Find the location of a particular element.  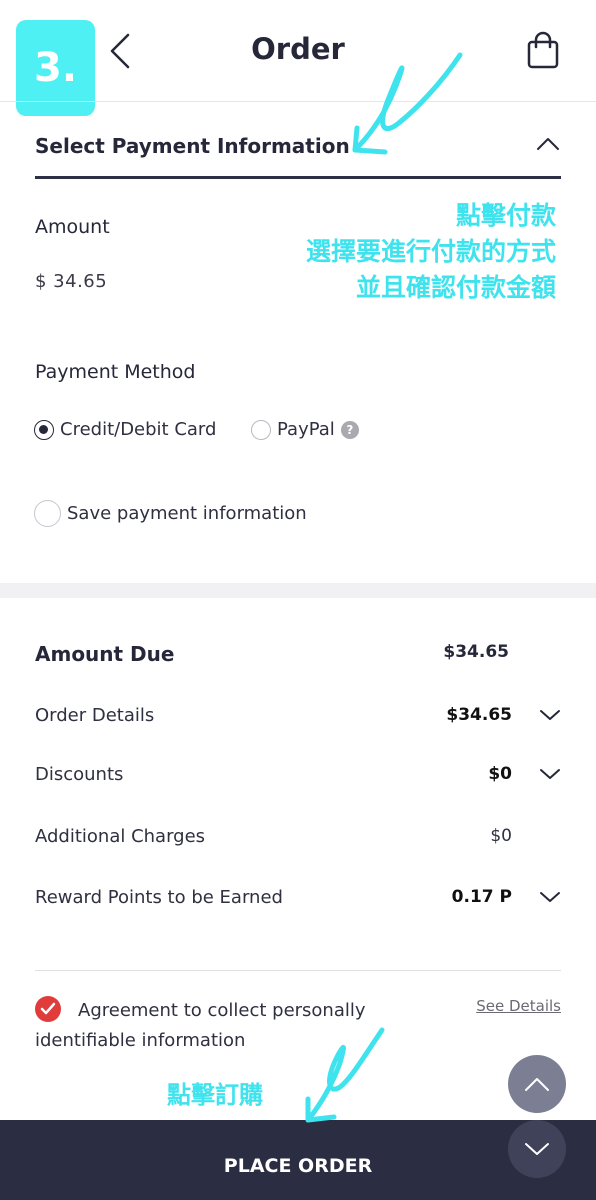

amount-due-label: Amount Due is located at coordinates (105, 654).